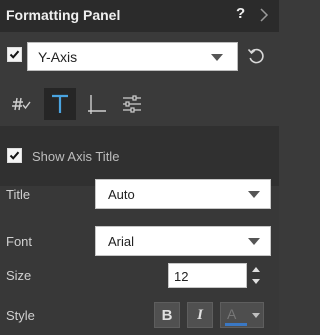 This screenshot has height=335, width=320. I want to click on axis-icon, so click(97, 104).